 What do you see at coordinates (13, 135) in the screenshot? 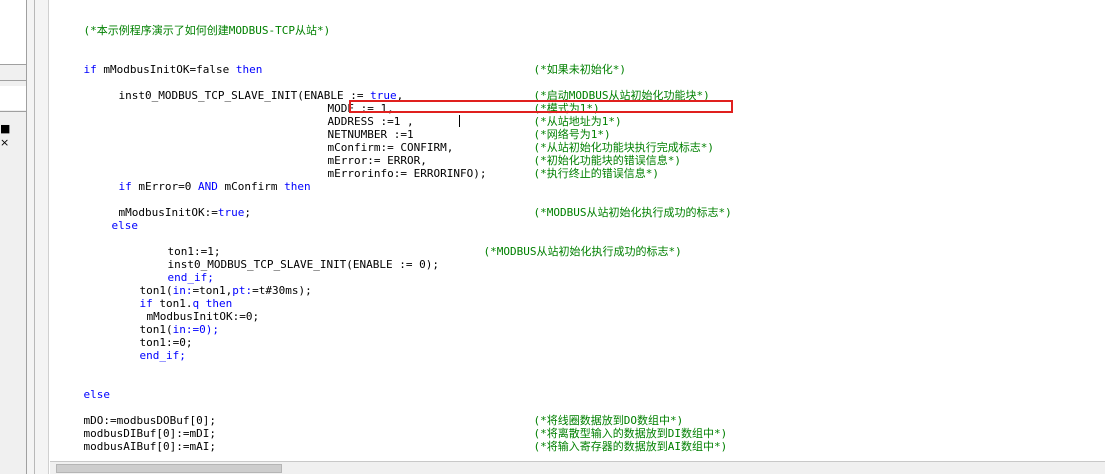
I see `panel-pin-close-icon: ■ ×` at bounding box center [13, 135].